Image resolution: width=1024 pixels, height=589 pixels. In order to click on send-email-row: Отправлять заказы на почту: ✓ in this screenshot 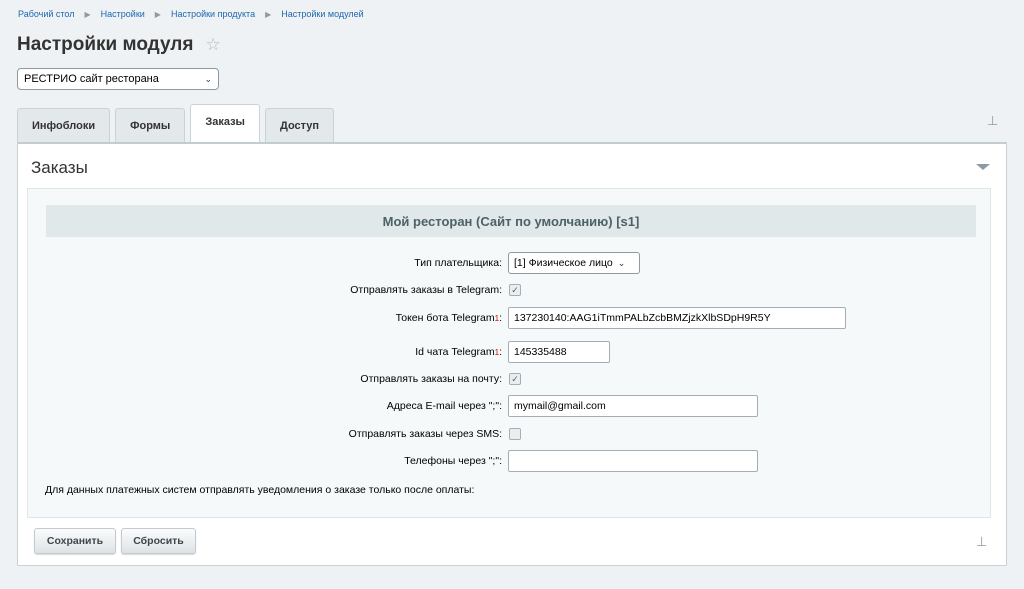, I will do `click(510, 379)`.